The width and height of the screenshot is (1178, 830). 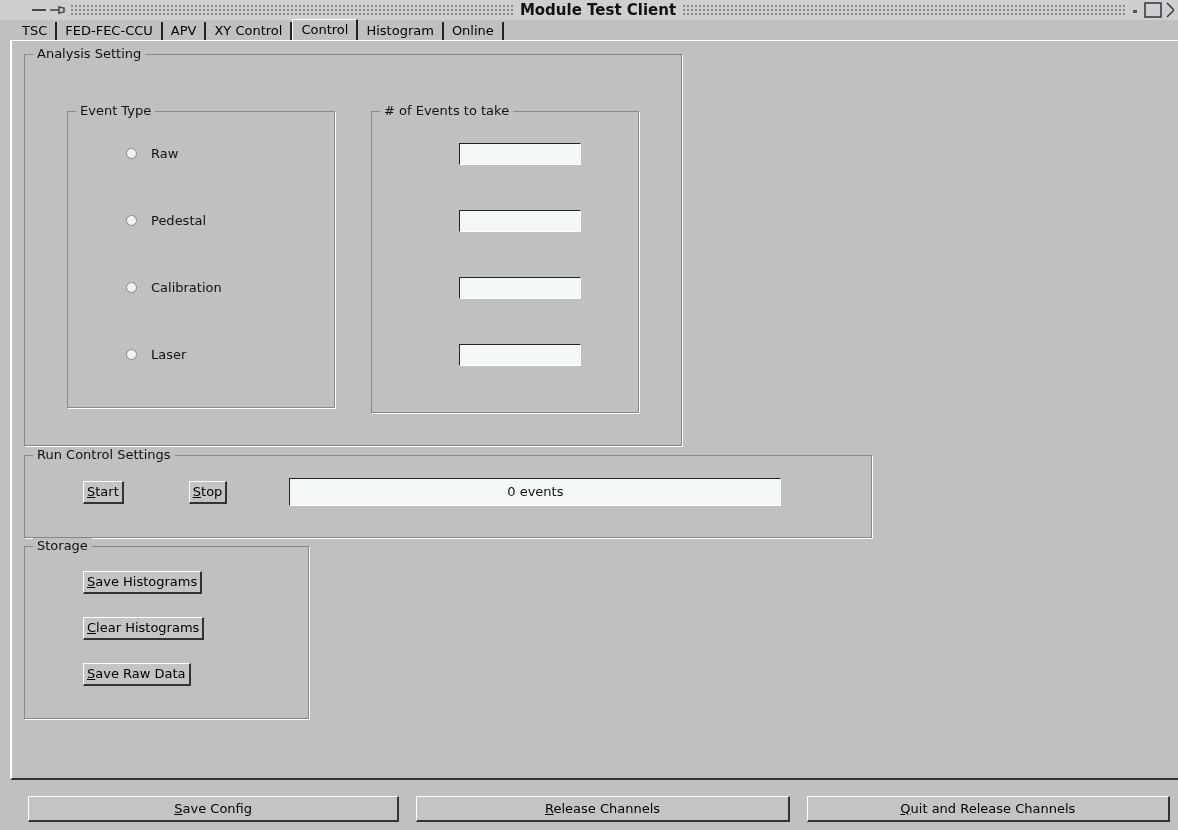 I want to click on close-icon, so click(x=1170, y=10).